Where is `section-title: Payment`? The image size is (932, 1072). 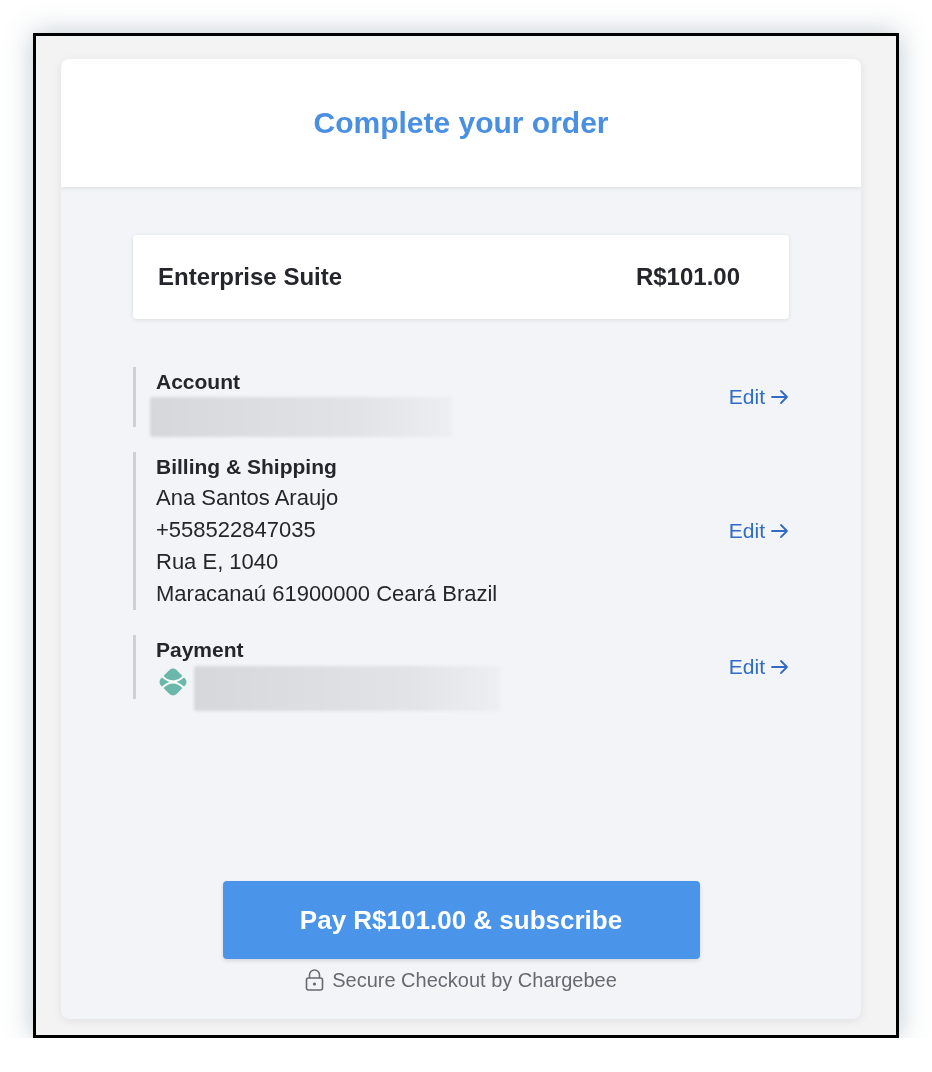
section-title: Payment is located at coordinates (200, 650).